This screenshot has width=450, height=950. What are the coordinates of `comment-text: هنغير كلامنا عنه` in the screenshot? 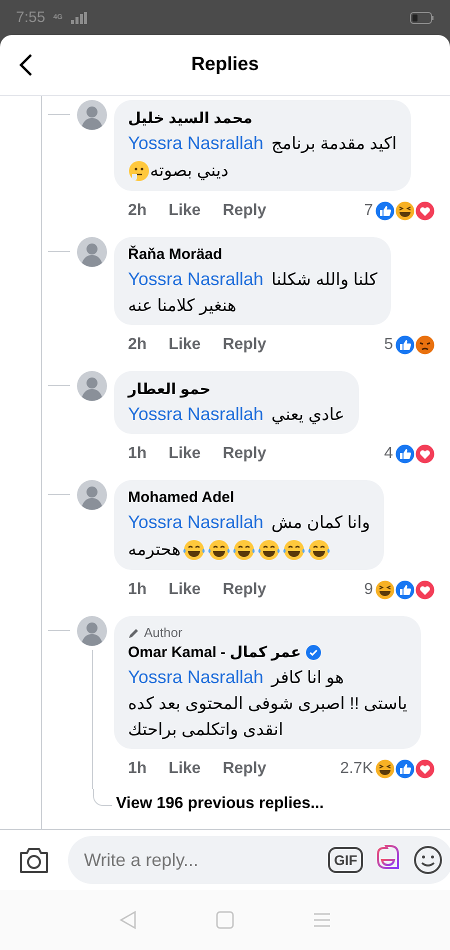 It's located at (182, 306).